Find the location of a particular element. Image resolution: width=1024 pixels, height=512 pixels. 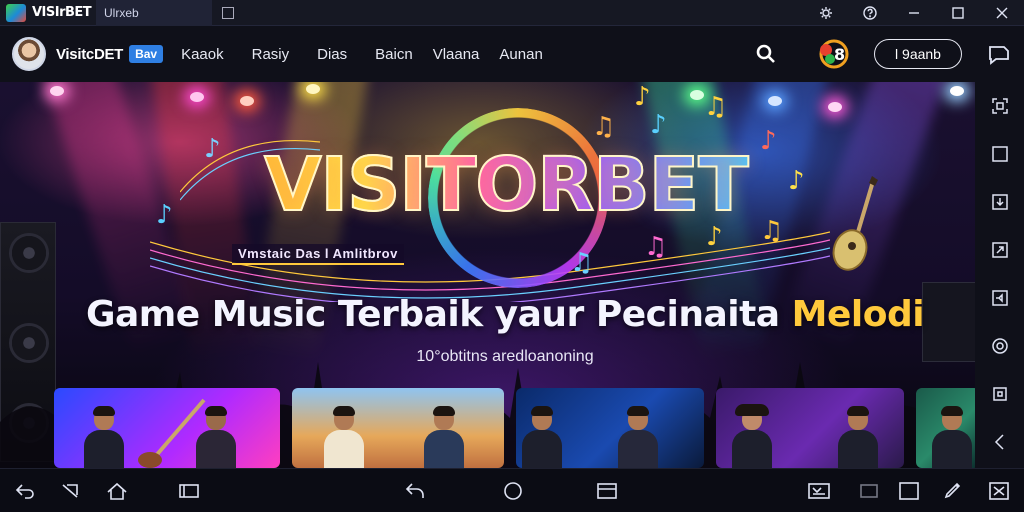

guitar-icon is located at coordinates (855, 223).